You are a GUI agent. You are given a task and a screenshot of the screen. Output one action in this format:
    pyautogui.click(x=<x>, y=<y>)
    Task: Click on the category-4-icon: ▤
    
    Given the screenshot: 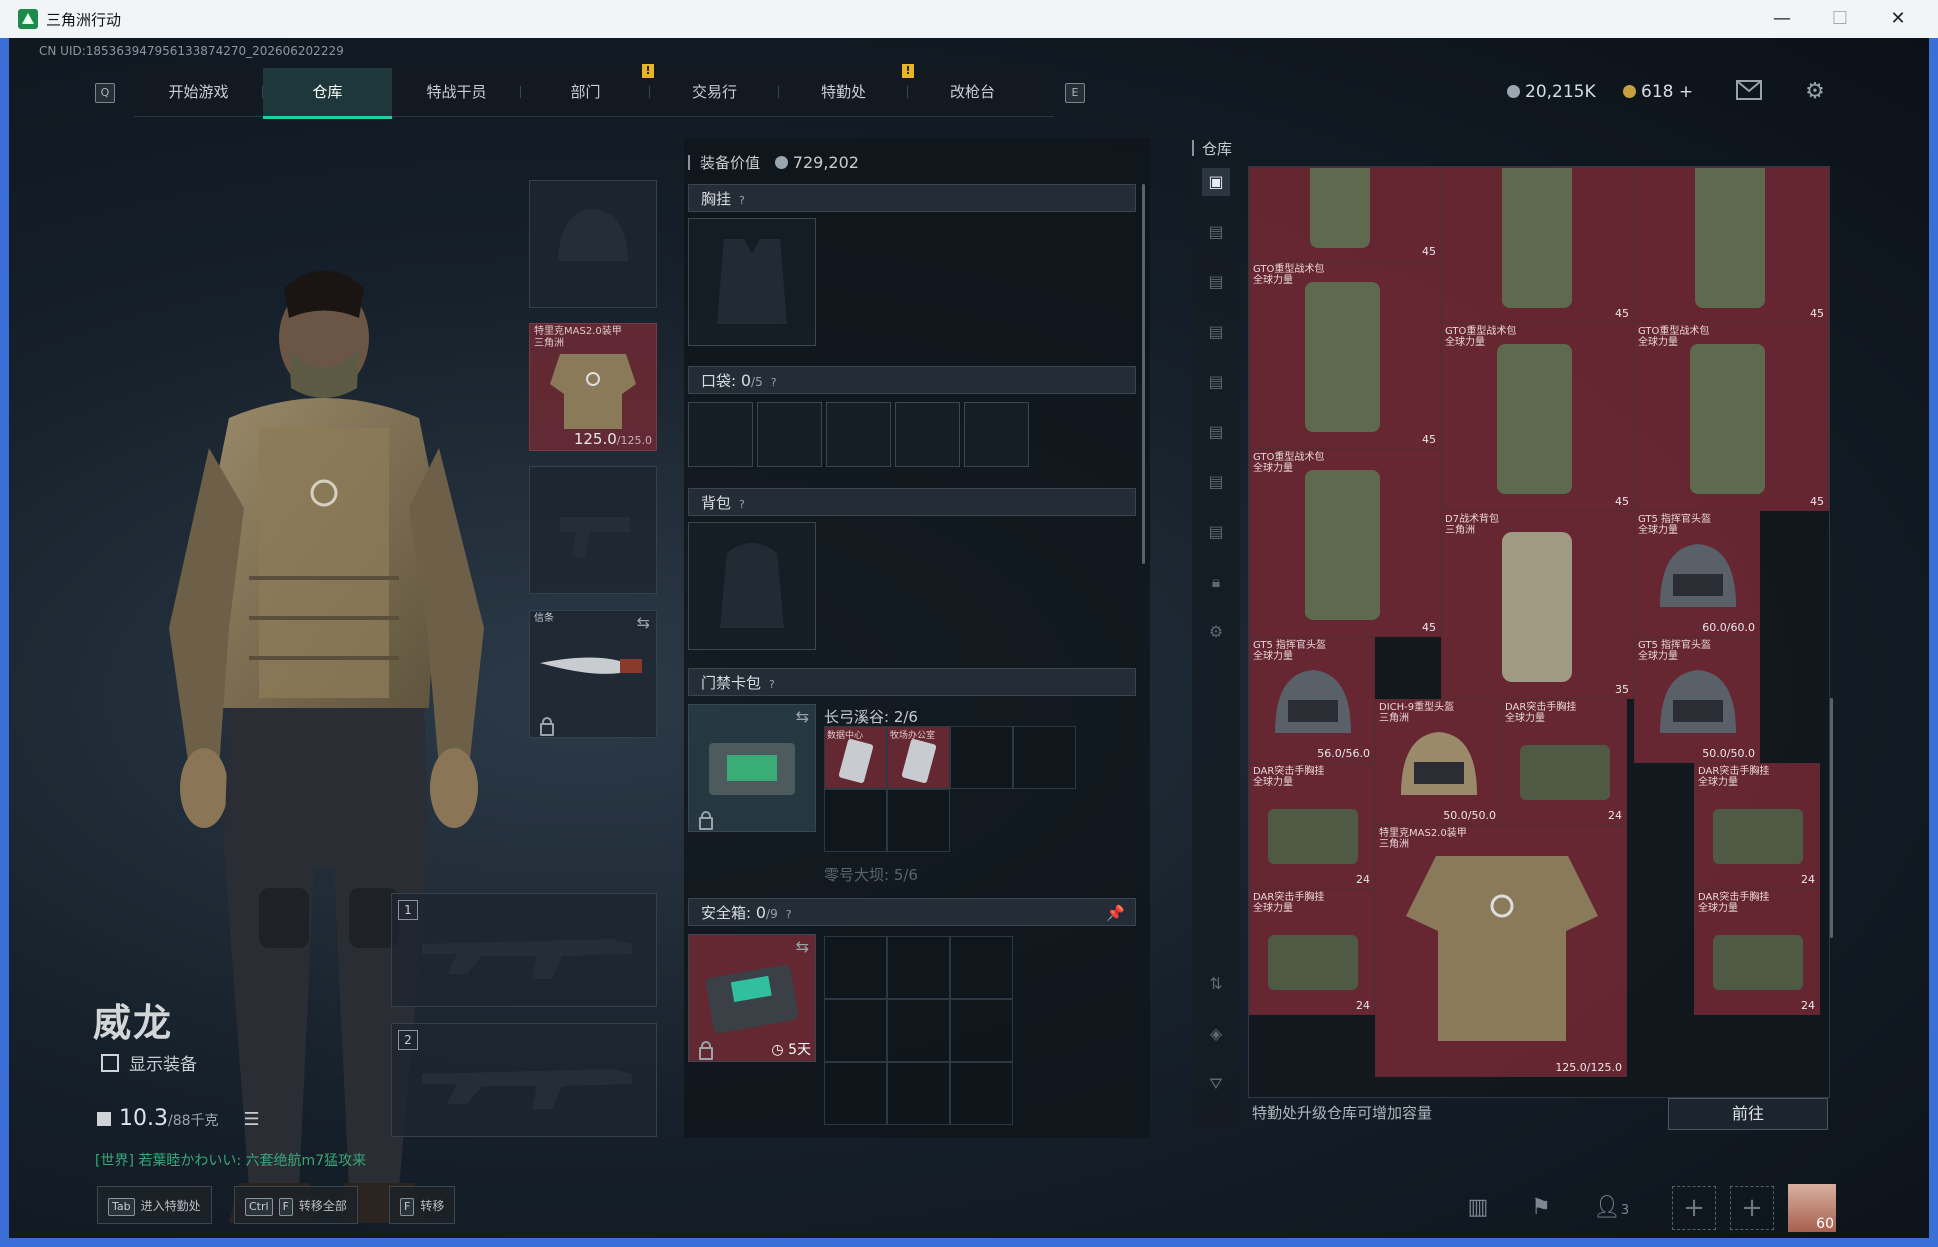 What is the action you would take?
    pyautogui.click(x=1216, y=382)
    